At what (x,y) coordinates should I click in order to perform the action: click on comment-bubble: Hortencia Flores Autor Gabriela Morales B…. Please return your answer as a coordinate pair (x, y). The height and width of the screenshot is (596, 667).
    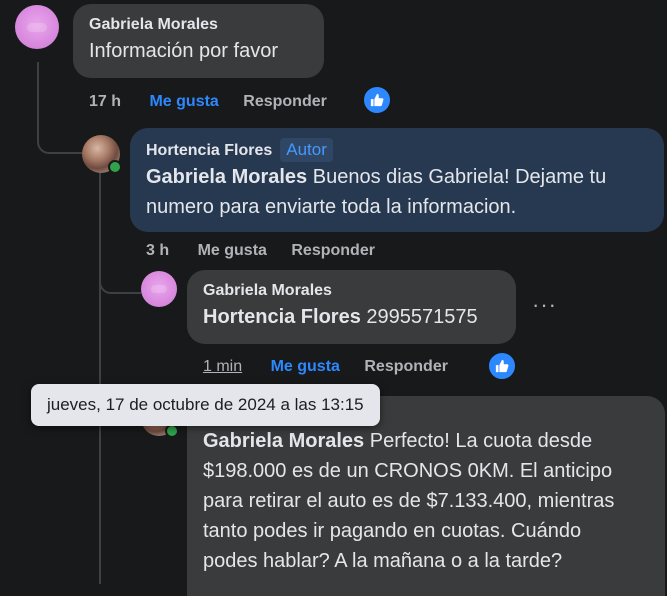
    Looking at the image, I should click on (397, 180).